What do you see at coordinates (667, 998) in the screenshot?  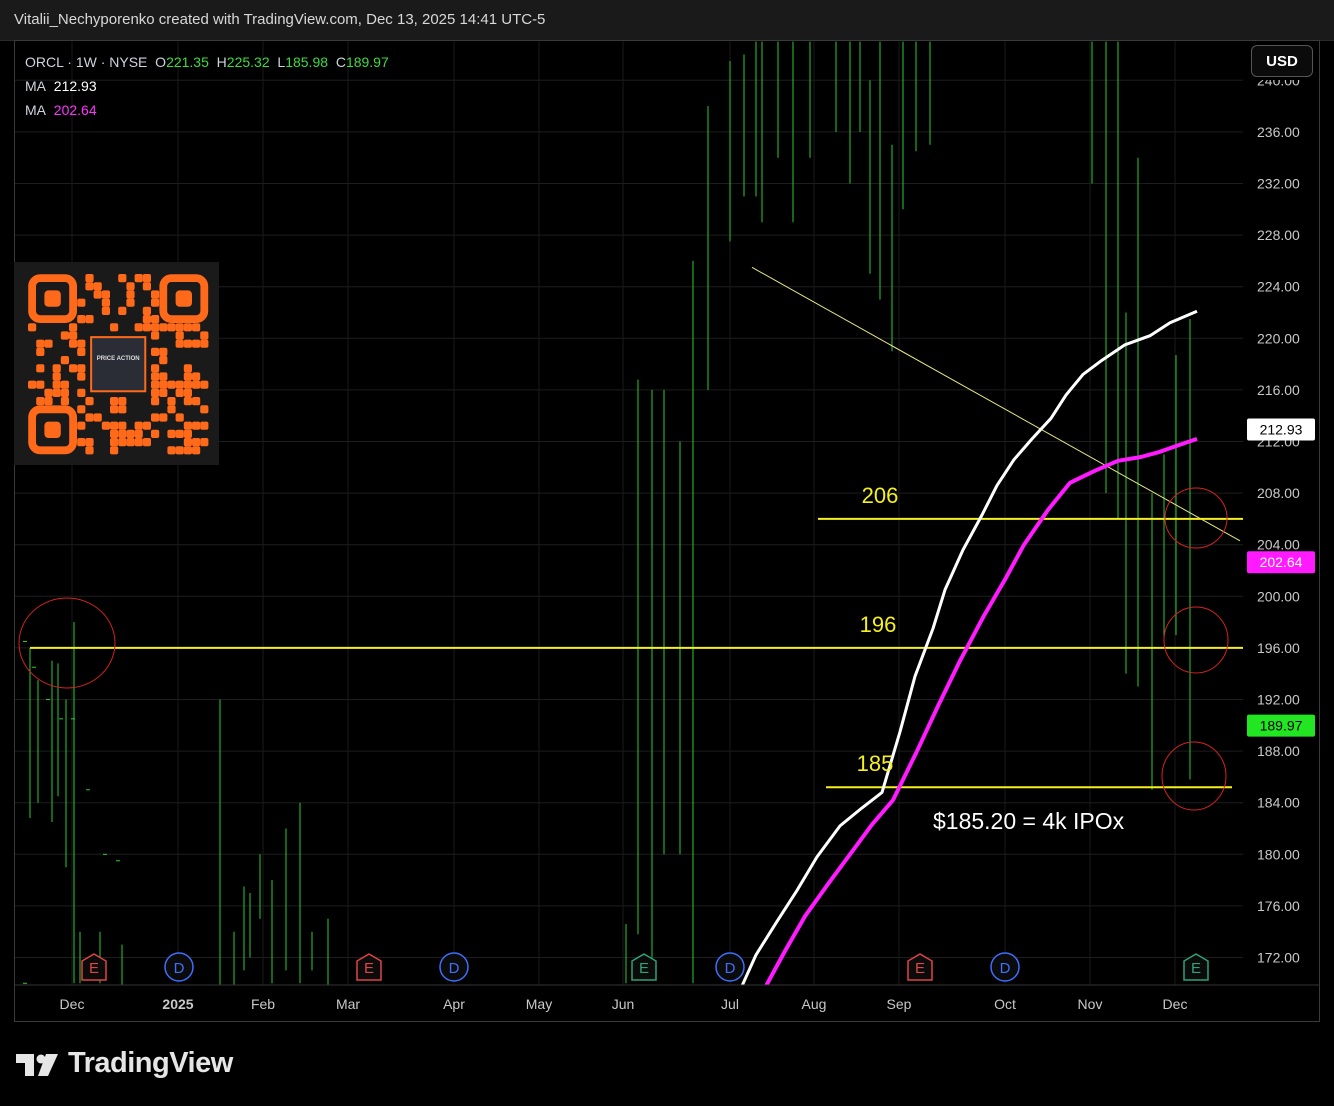 I see `time-axis: Dec 2025 Feb Mar Apr May Jun Jul Aug Sep Oct Nov Dec` at bounding box center [667, 998].